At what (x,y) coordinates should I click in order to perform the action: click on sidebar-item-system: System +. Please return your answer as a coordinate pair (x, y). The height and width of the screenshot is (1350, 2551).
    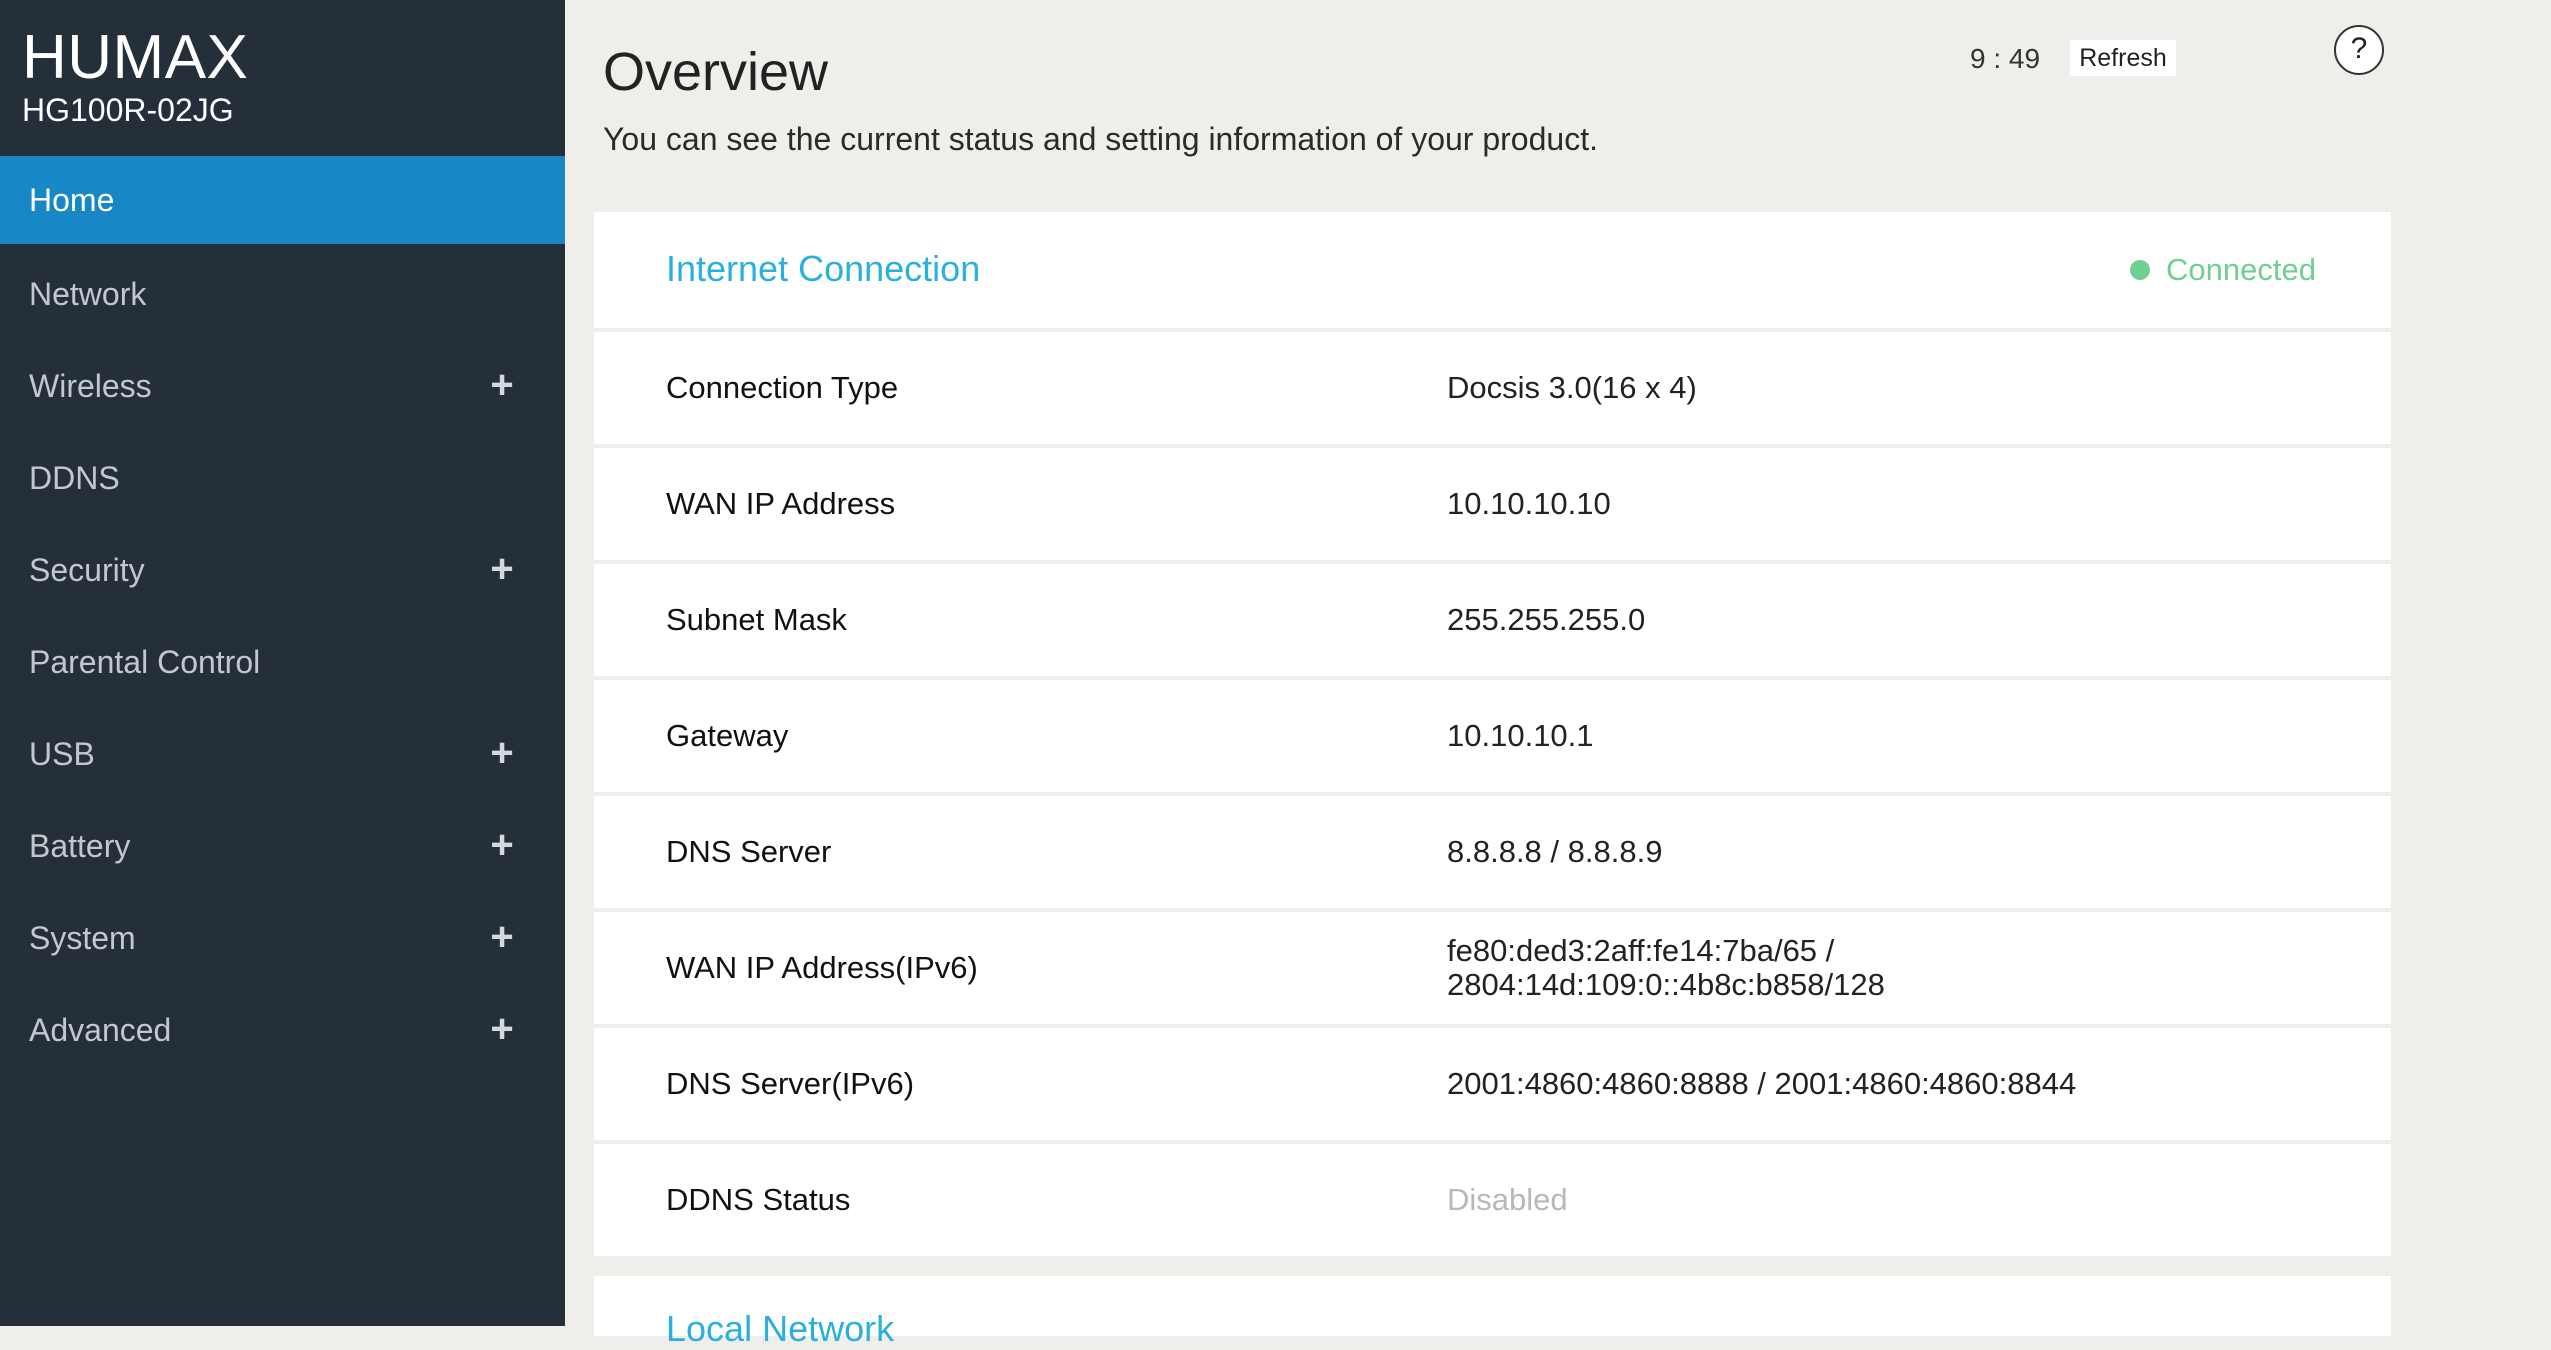
    Looking at the image, I should click on (282, 938).